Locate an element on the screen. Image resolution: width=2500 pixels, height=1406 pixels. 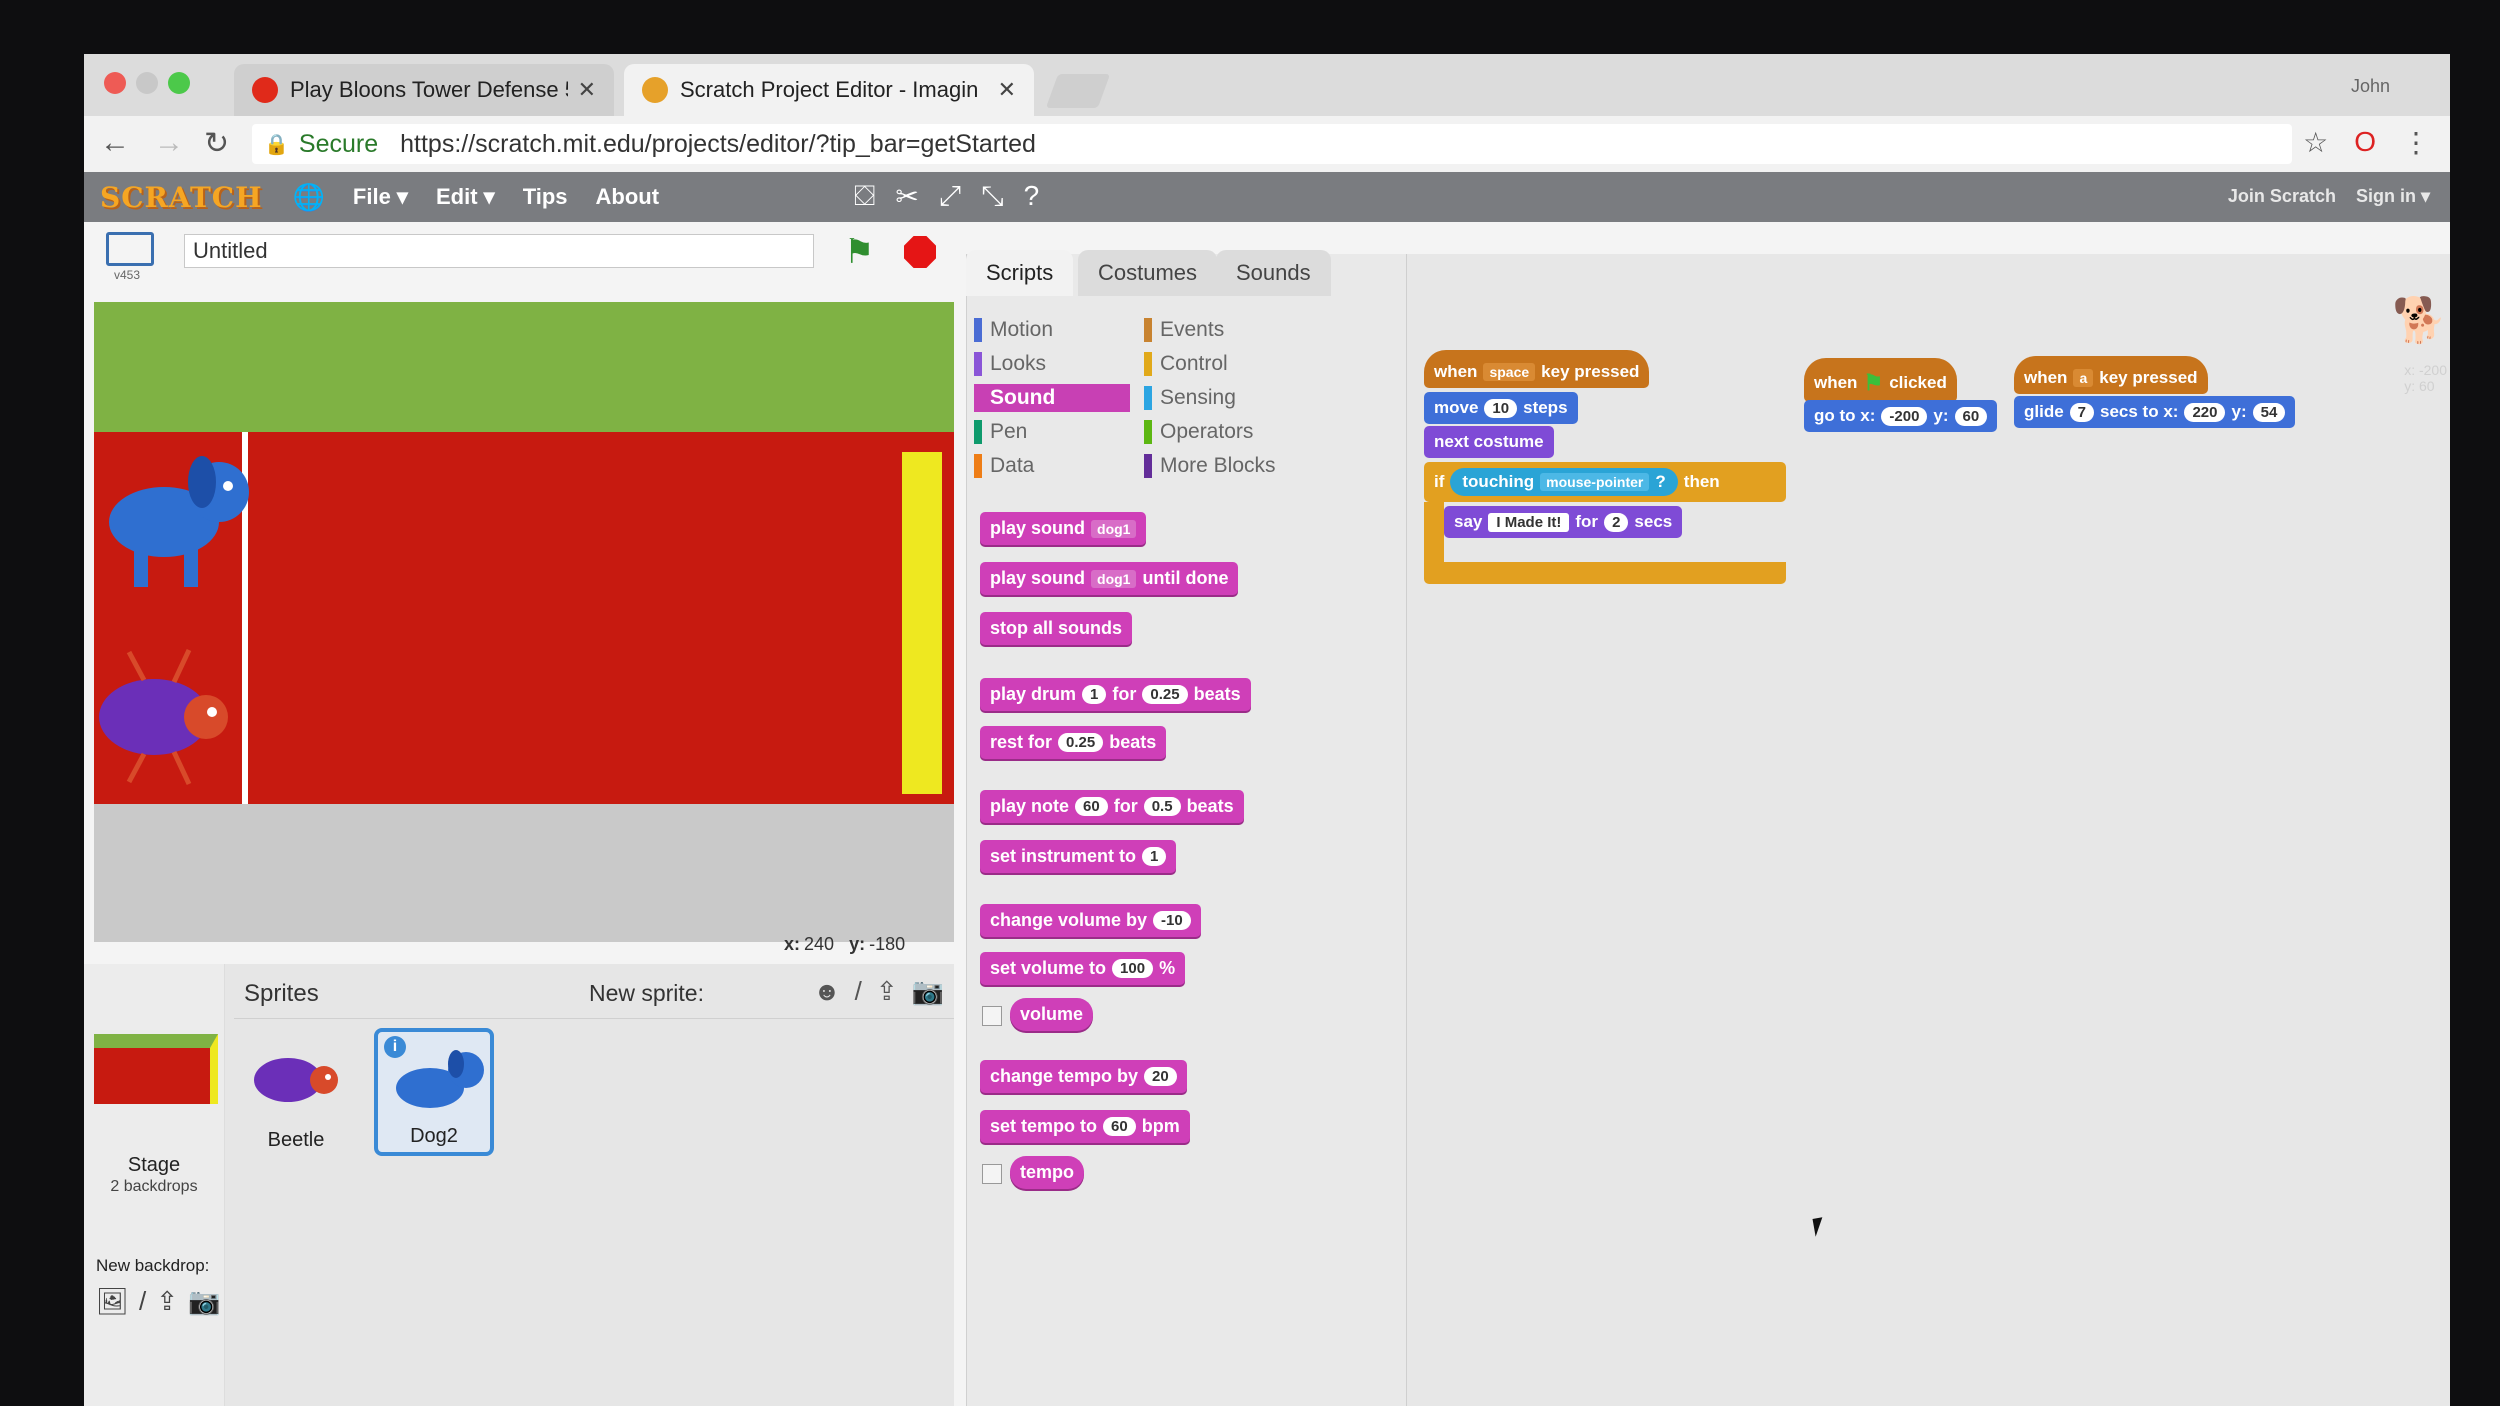
glide-secs-input: 7 is located at coordinates (2082, 412).